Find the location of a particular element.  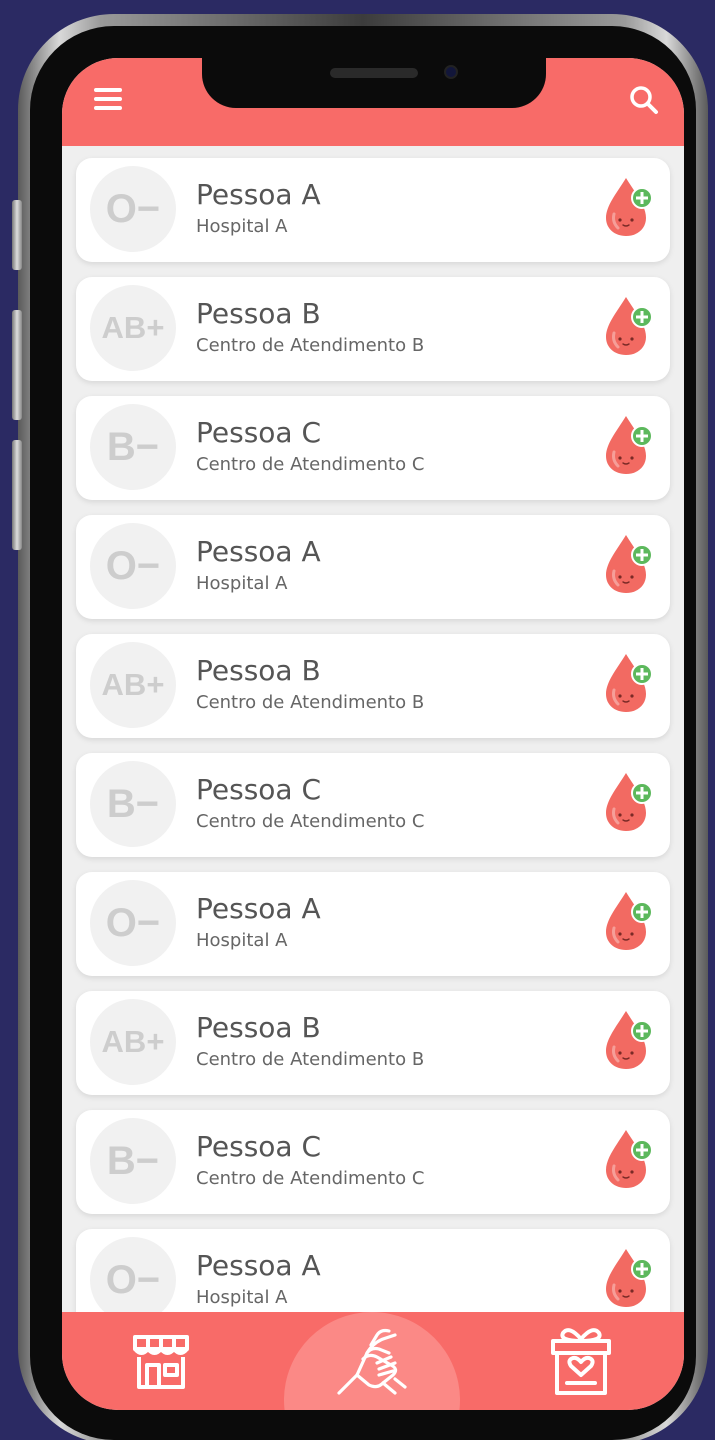

tab-store is located at coordinates (161, 1361).